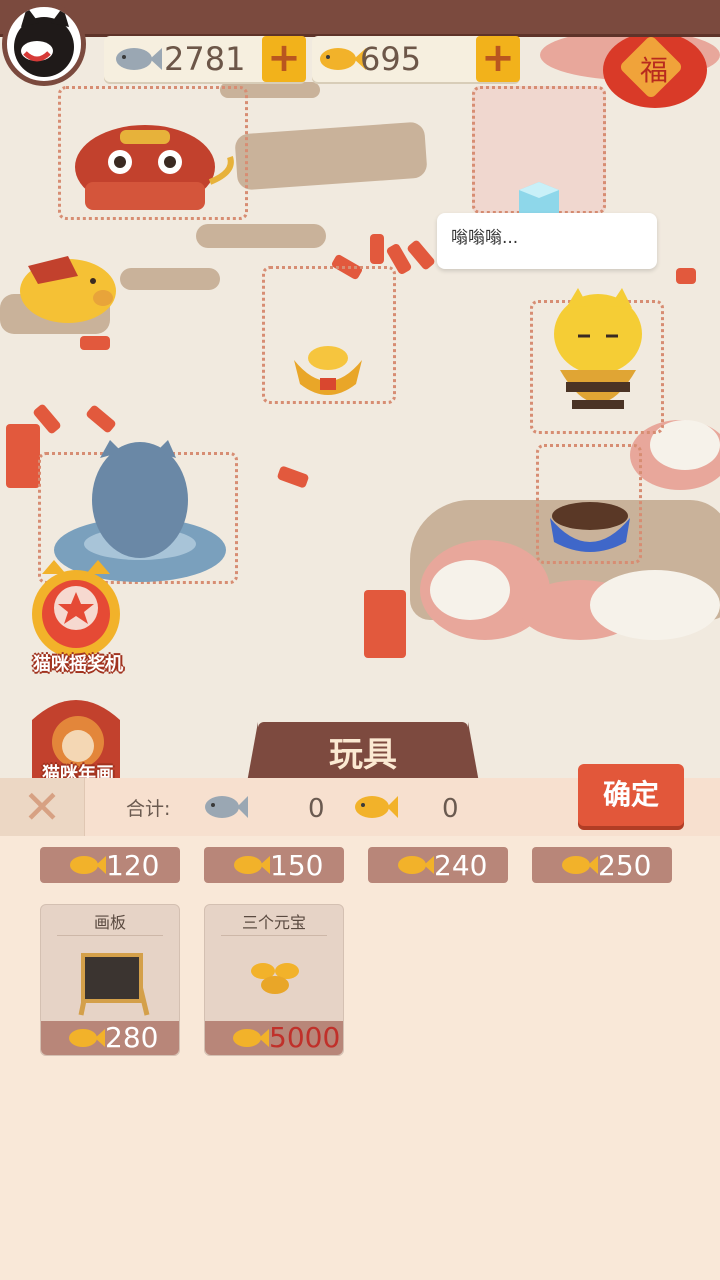  I want to click on fu-lantern-decoration: 福, so click(655, 70).